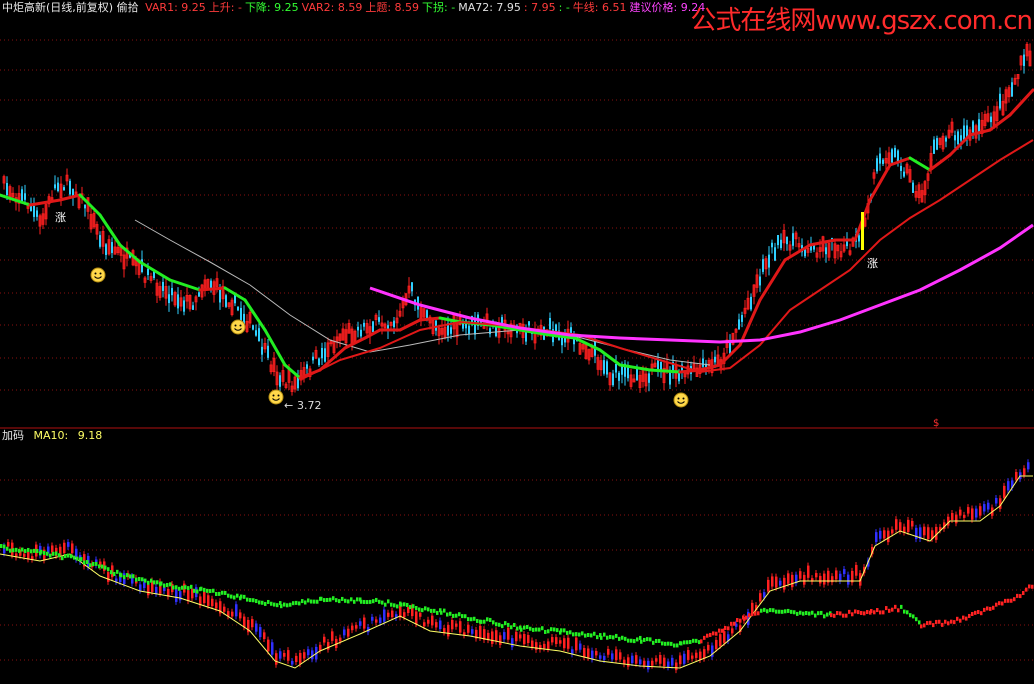 The image size is (1034, 684). Describe the element at coordinates (68, 435) in the screenshot. I see `ma10-label: MA10: 9.18` at that location.